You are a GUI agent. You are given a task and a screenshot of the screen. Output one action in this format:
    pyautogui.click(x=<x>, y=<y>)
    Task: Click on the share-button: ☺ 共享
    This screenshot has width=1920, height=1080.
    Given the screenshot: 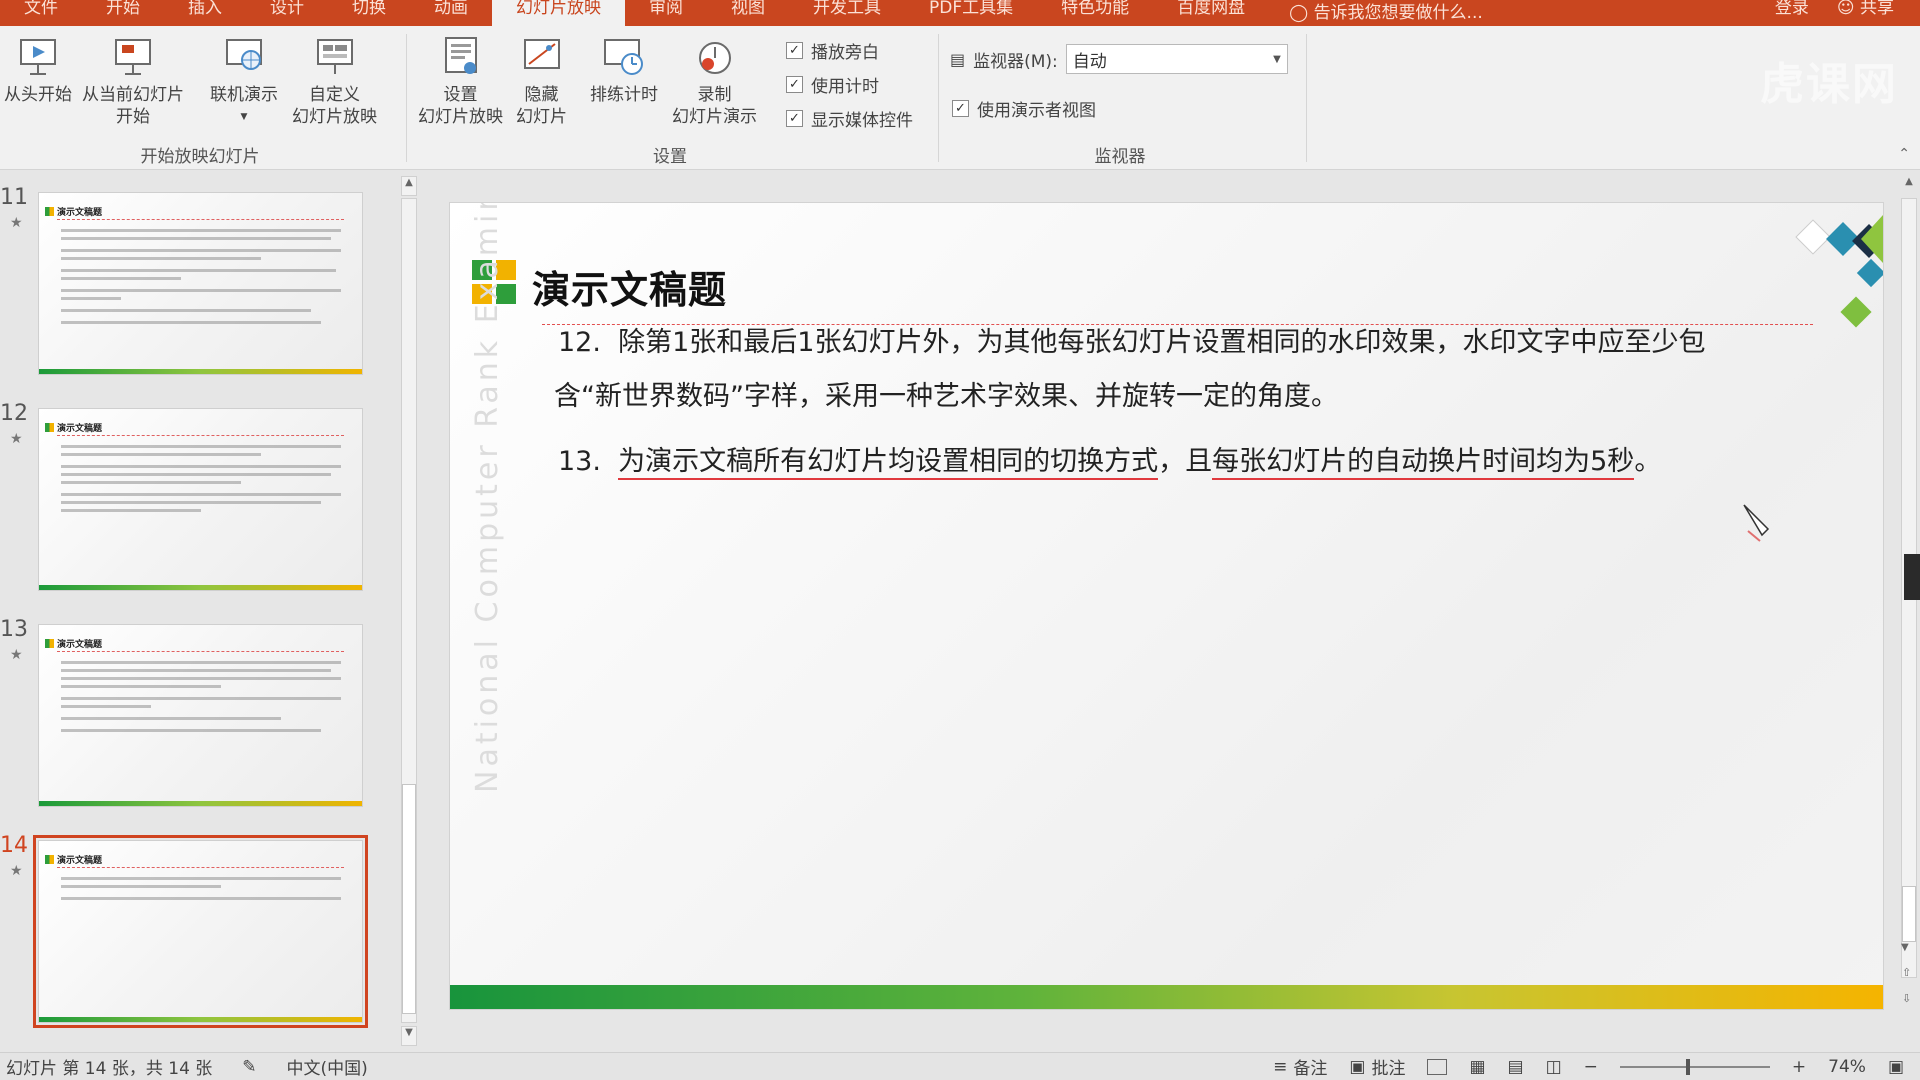 What is the action you would take?
    pyautogui.click(x=1865, y=13)
    